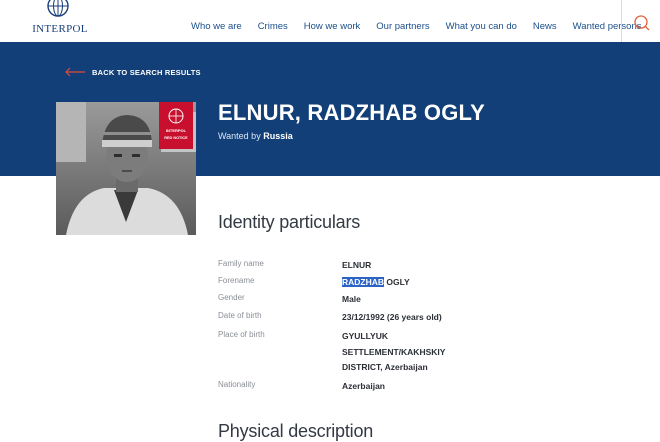  I want to click on nav-divider, so click(621, 21).